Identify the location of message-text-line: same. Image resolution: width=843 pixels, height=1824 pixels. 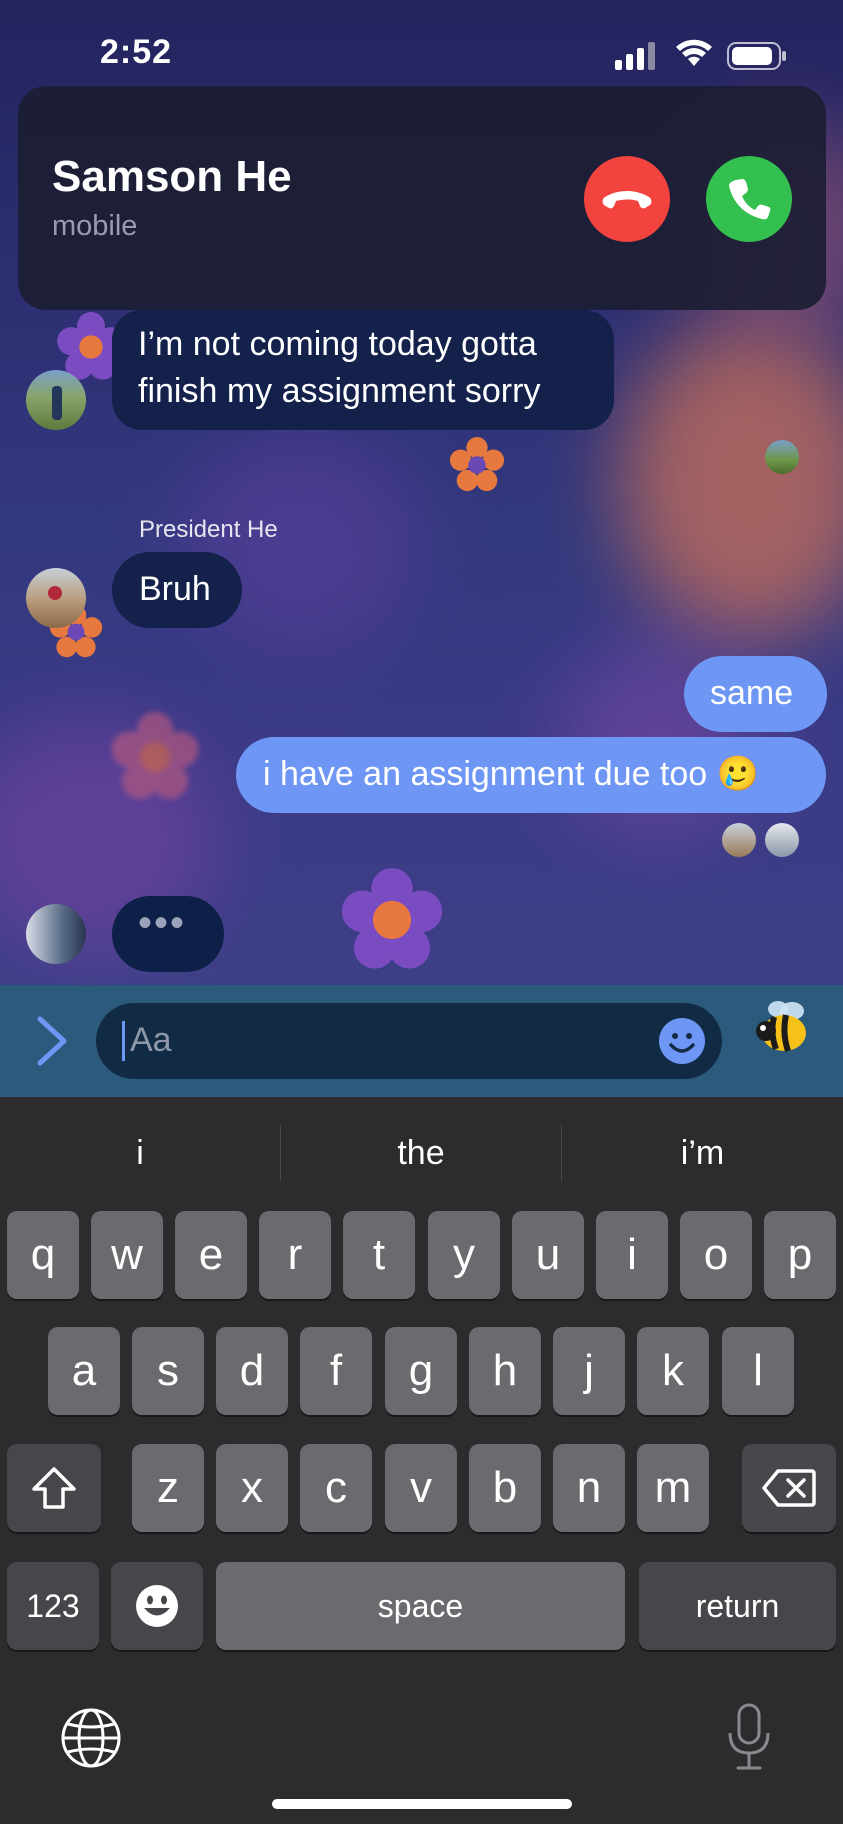
(752, 693).